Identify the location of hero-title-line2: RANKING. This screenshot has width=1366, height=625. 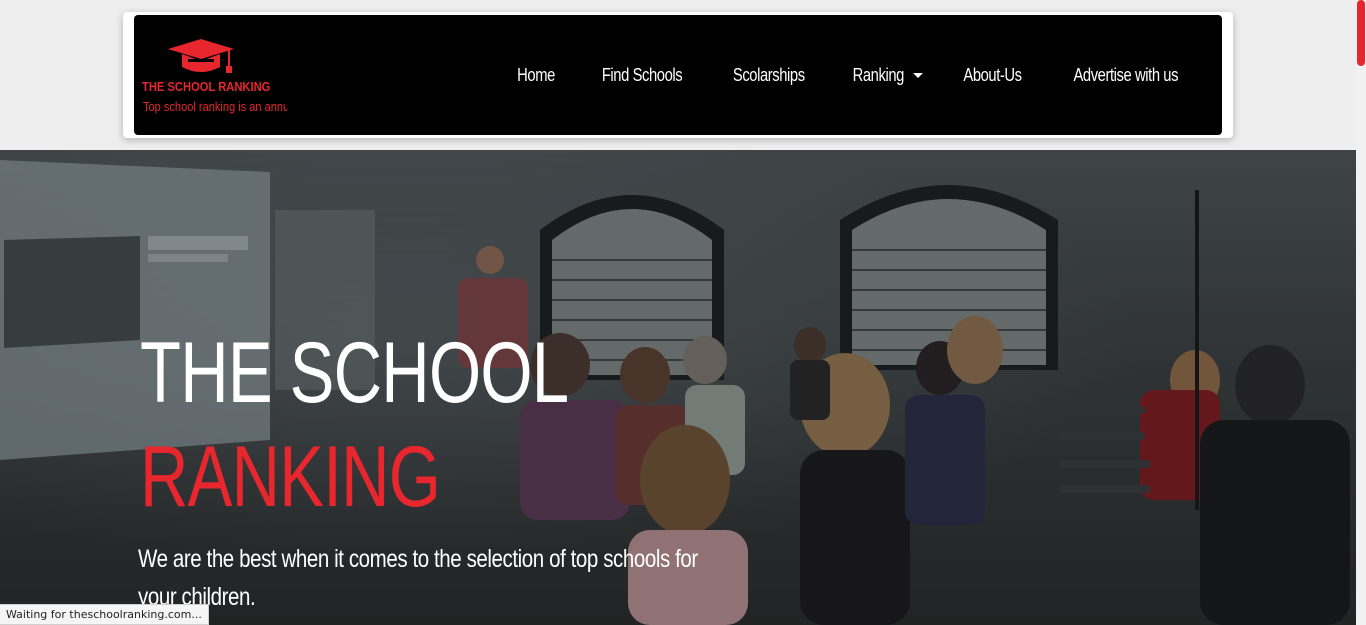
(290, 477).